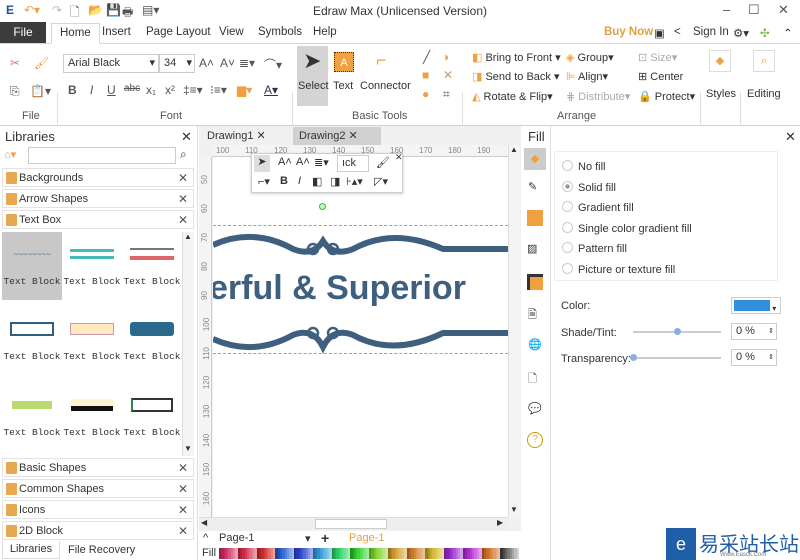 The image size is (800, 560). Describe the element at coordinates (500, 522) in the screenshot. I see `scroll-right-icon: ▶` at that location.